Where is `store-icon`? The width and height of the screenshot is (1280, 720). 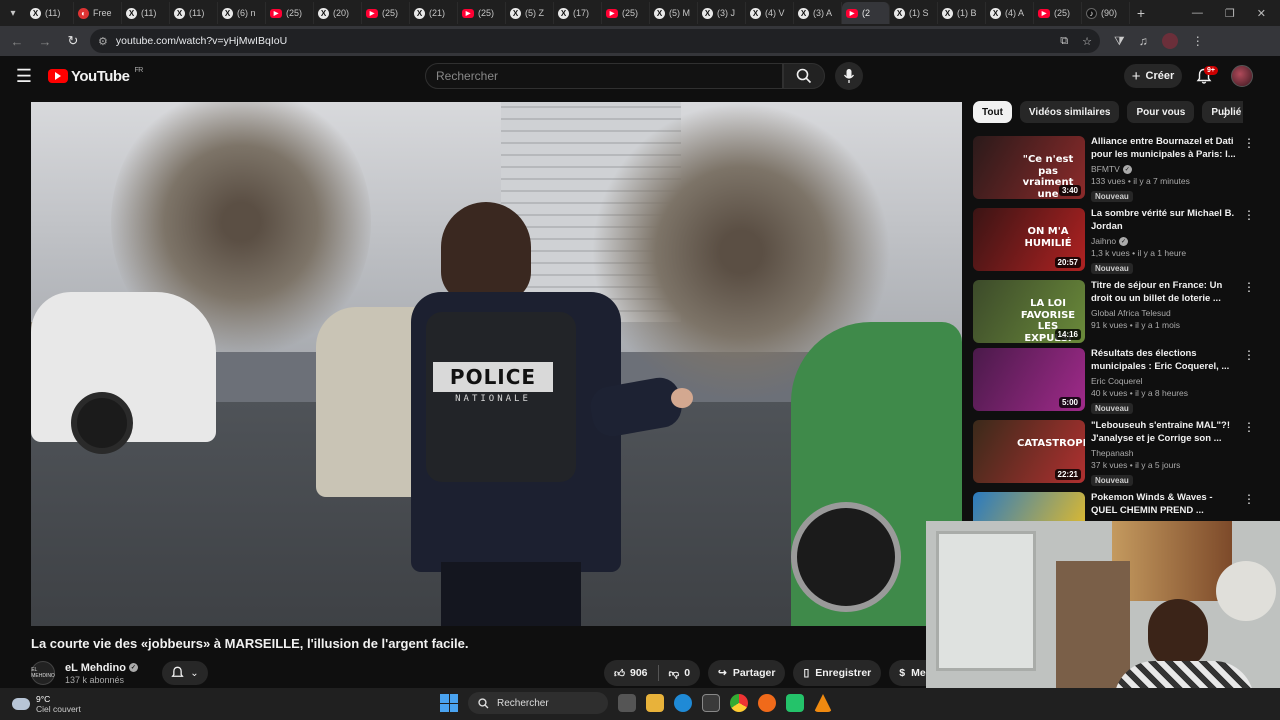
store-icon is located at coordinates (711, 703).